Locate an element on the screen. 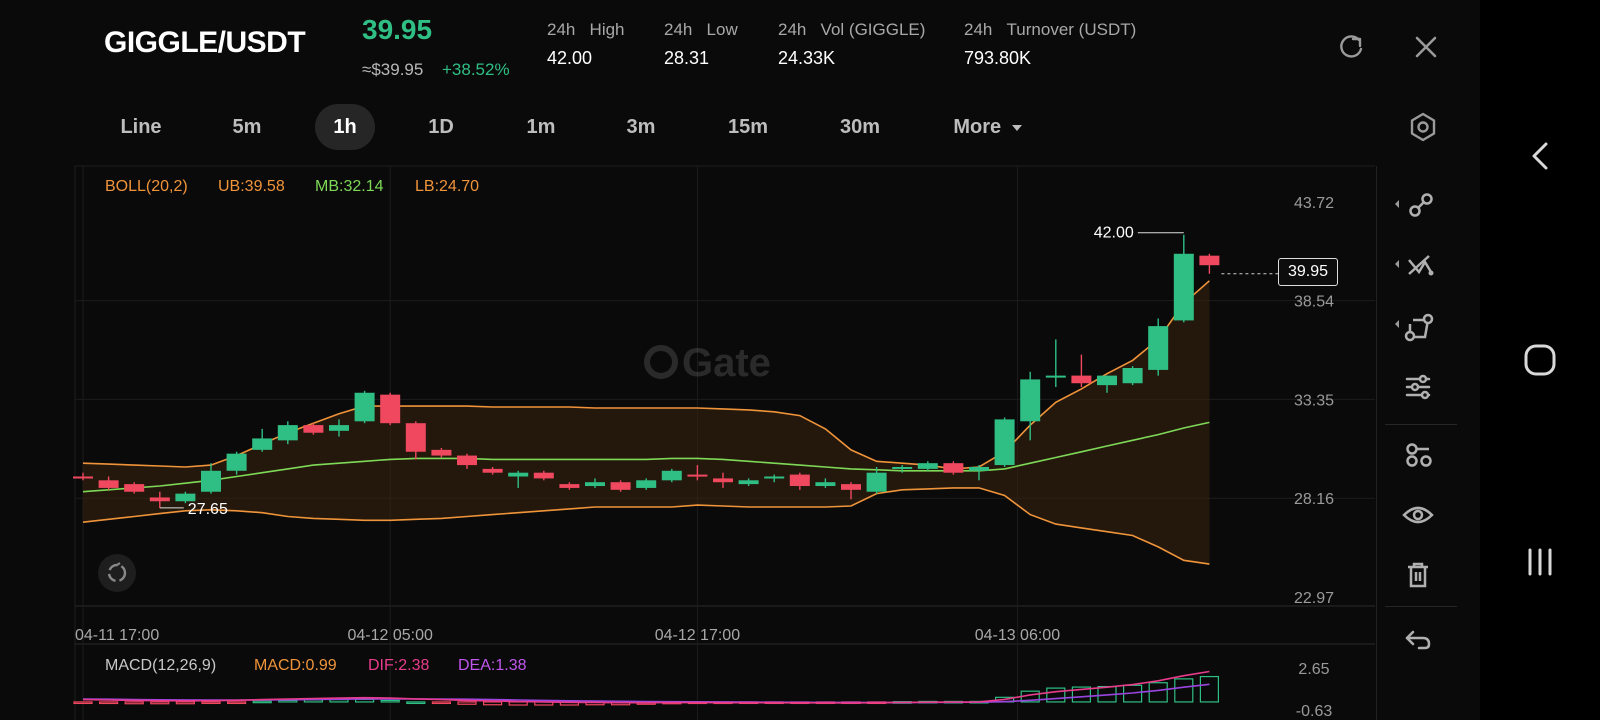 This screenshot has height=720, width=1600. trend-line-icon is located at coordinates (1418, 207).